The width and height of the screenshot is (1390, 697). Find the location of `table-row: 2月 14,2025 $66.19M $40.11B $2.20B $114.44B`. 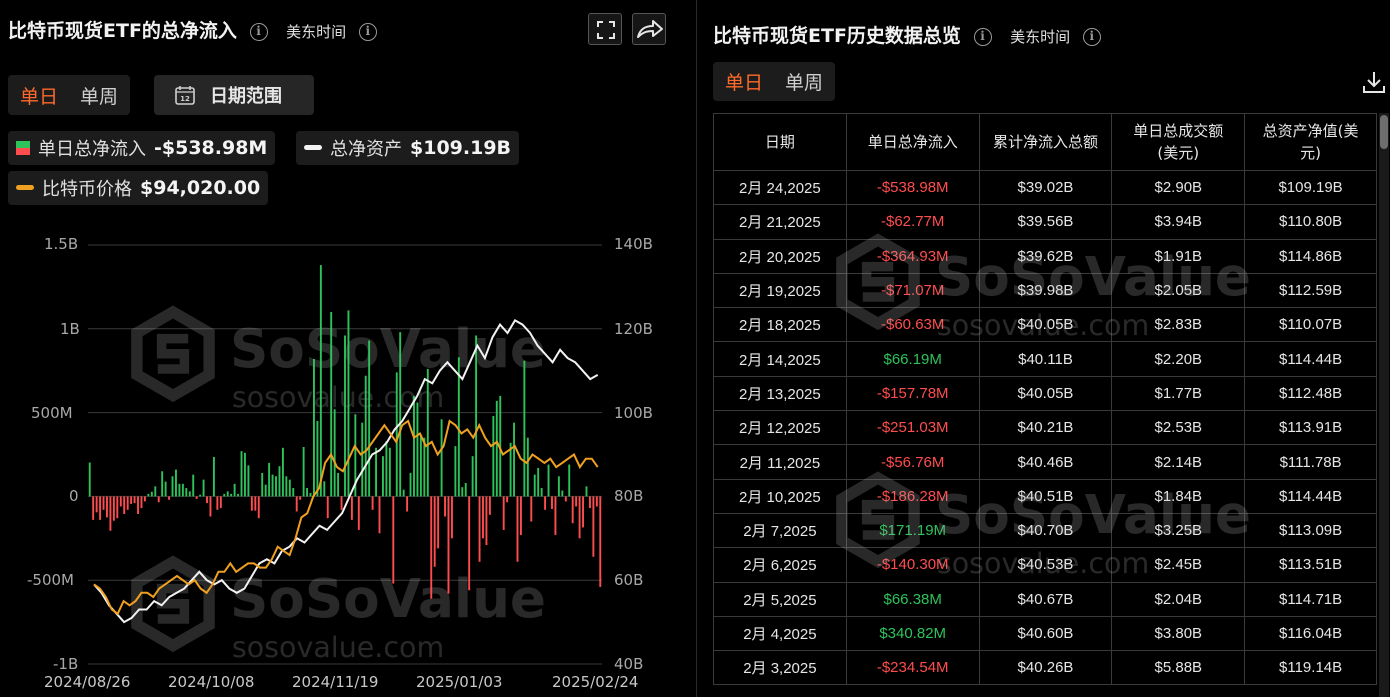

table-row: 2月 14,2025 $66.19M $40.11B $2.20B $114.44B is located at coordinates (1045, 359).